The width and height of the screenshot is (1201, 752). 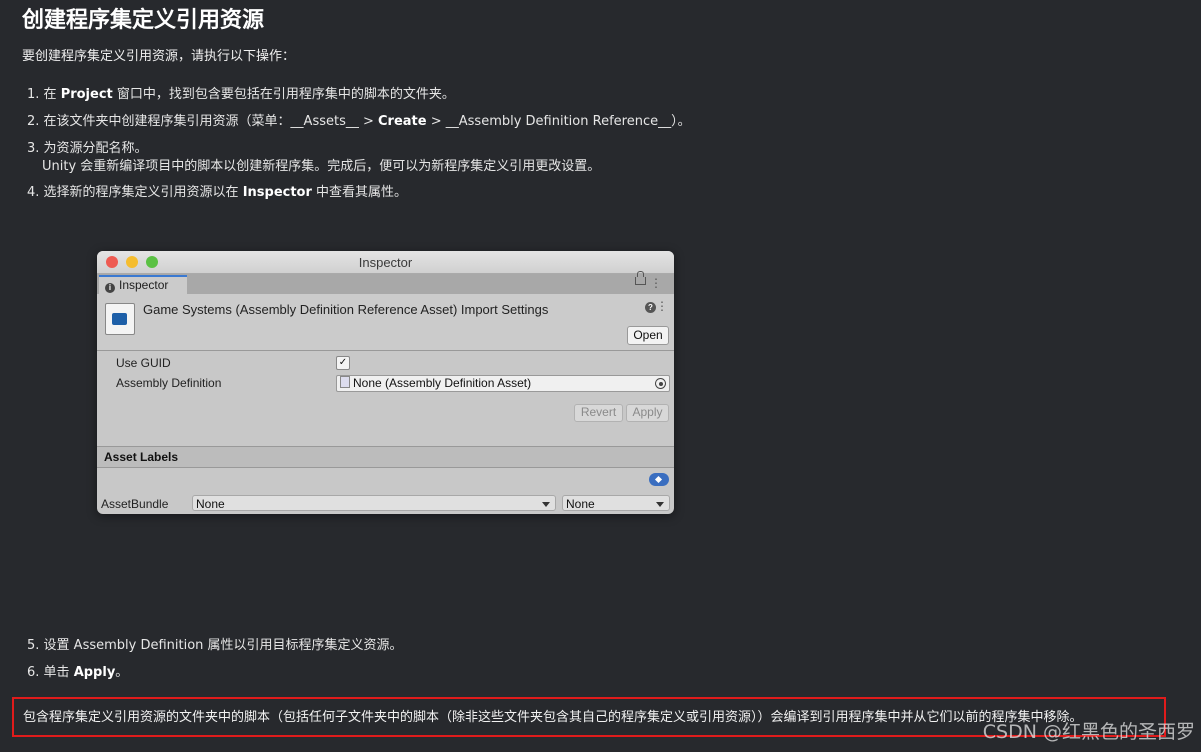 What do you see at coordinates (650, 307) in the screenshot?
I see `help-icon: ?` at bounding box center [650, 307].